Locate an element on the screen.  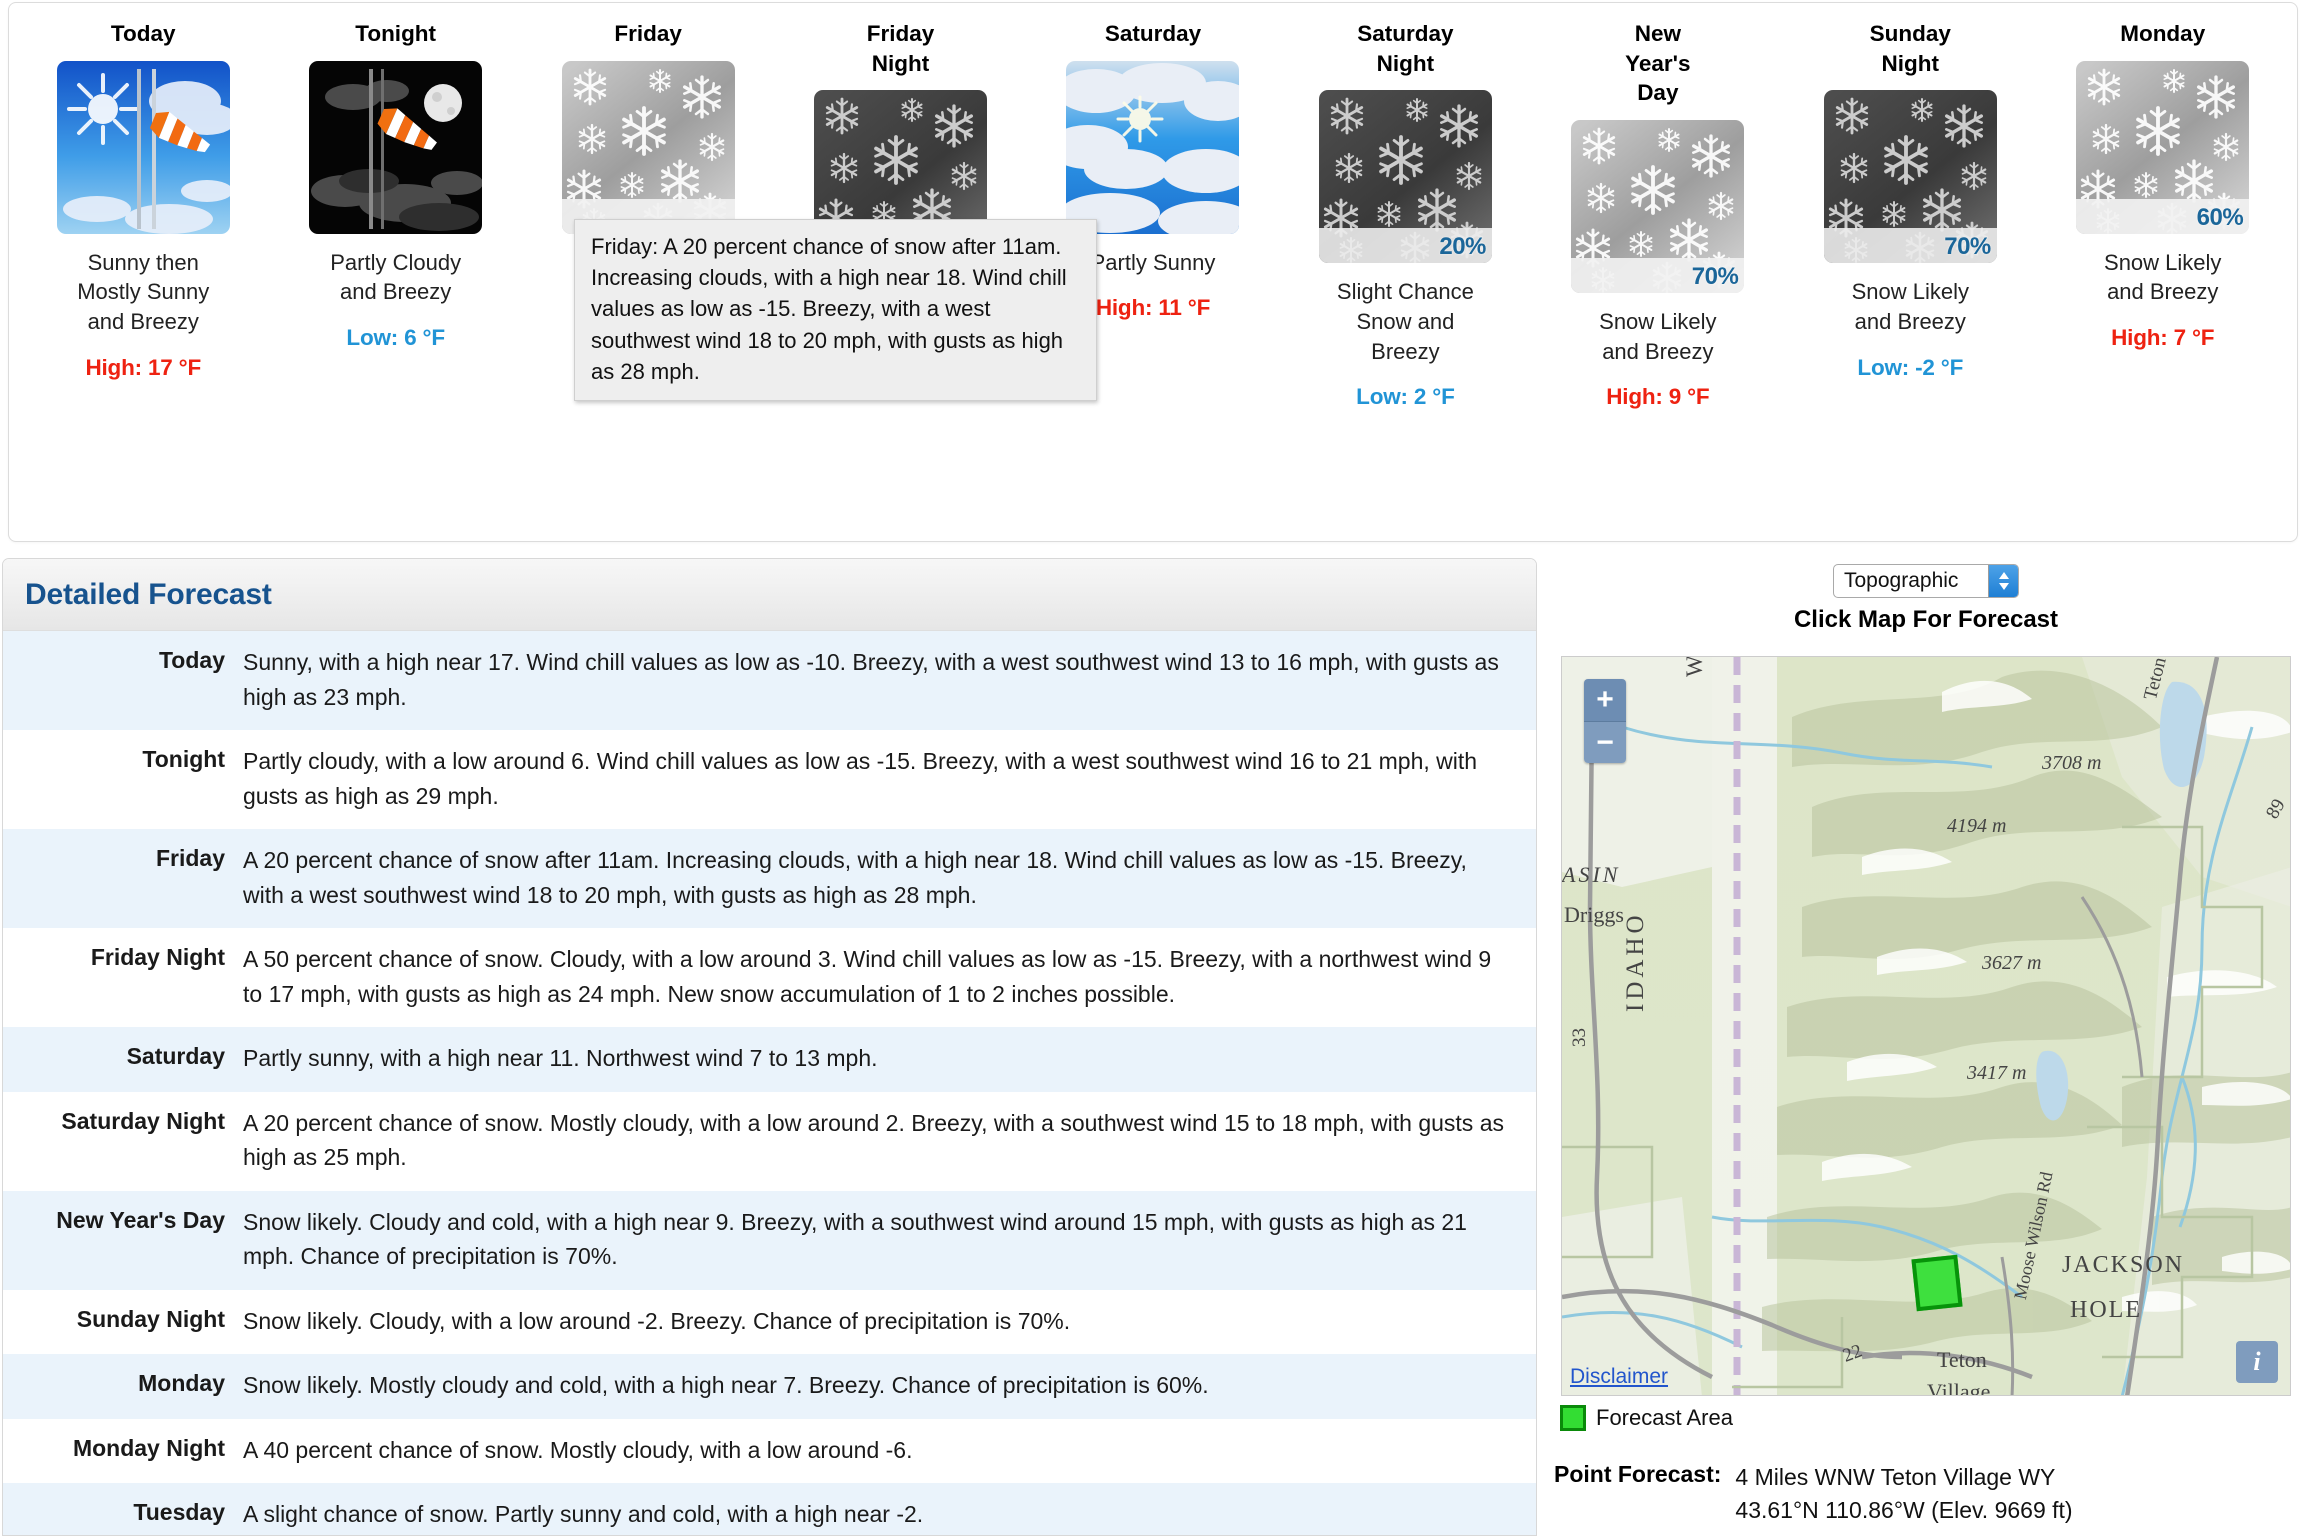
forecast-area-marker is located at coordinates (1937, 1283).